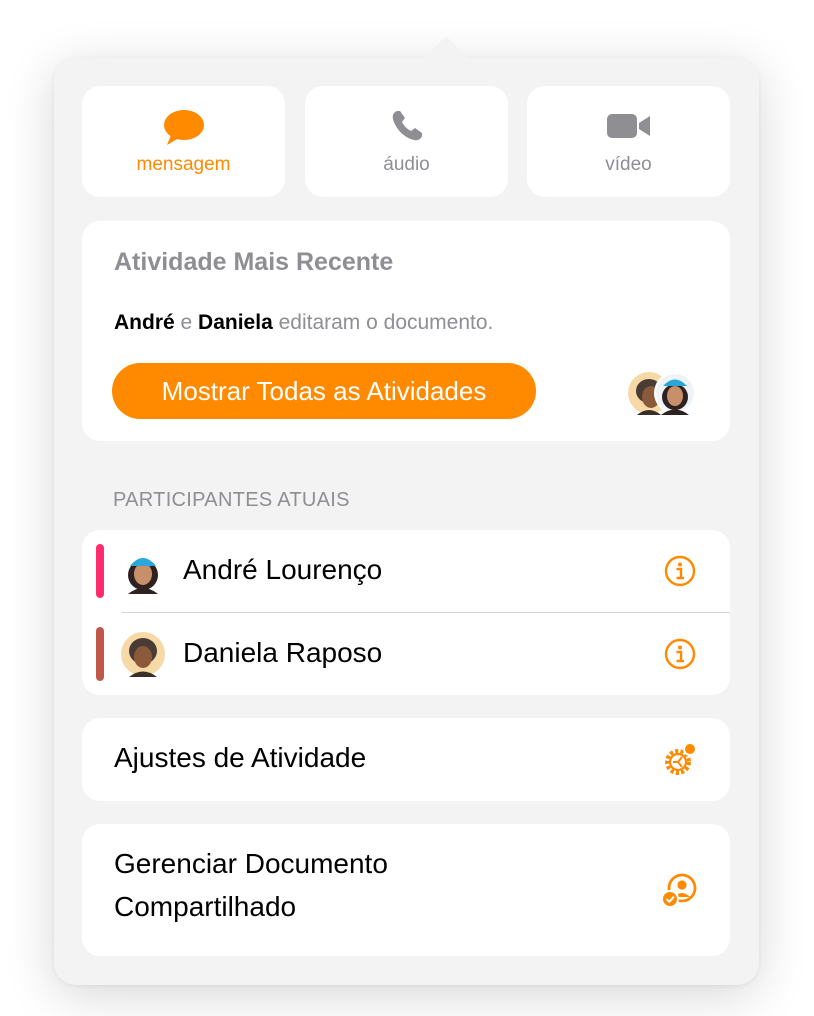  Describe the element at coordinates (183, 126) in the screenshot. I see `message-bubble-icon` at that location.